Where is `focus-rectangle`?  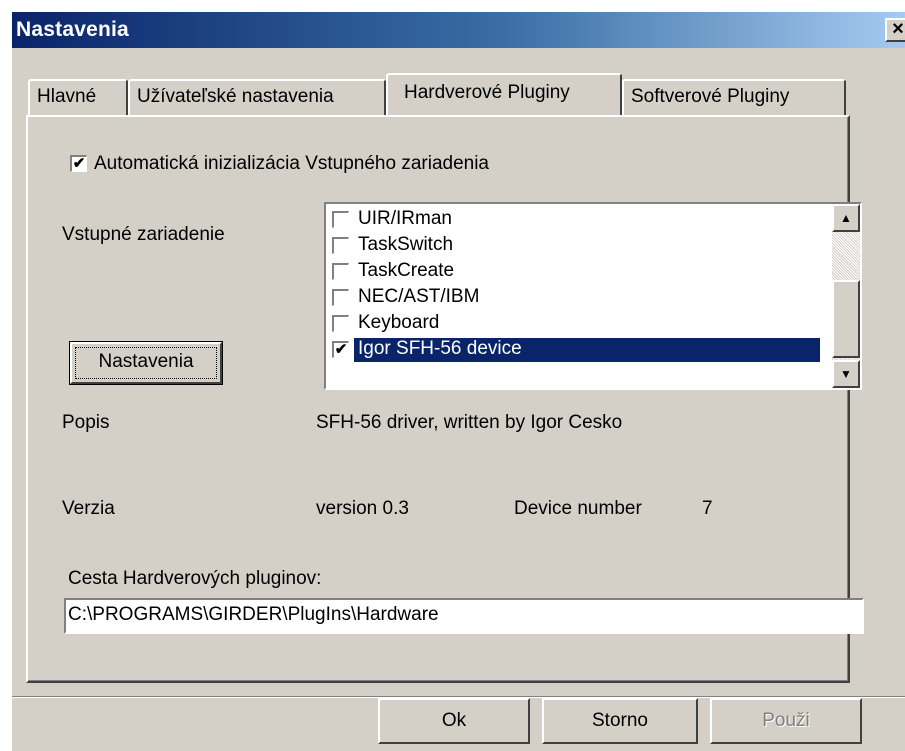 focus-rectangle is located at coordinates (146, 363).